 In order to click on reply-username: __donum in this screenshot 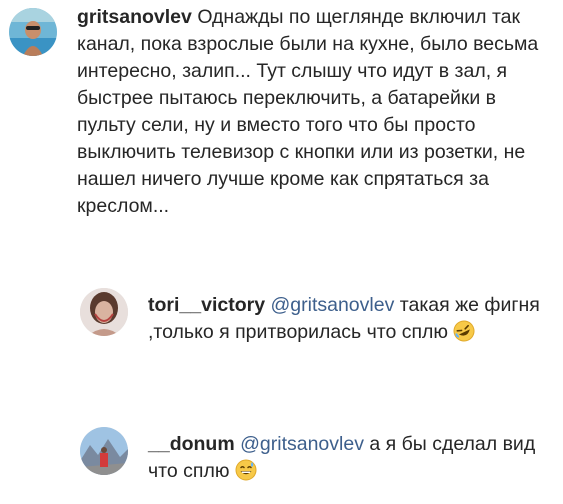, I will do `click(191, 444)`.